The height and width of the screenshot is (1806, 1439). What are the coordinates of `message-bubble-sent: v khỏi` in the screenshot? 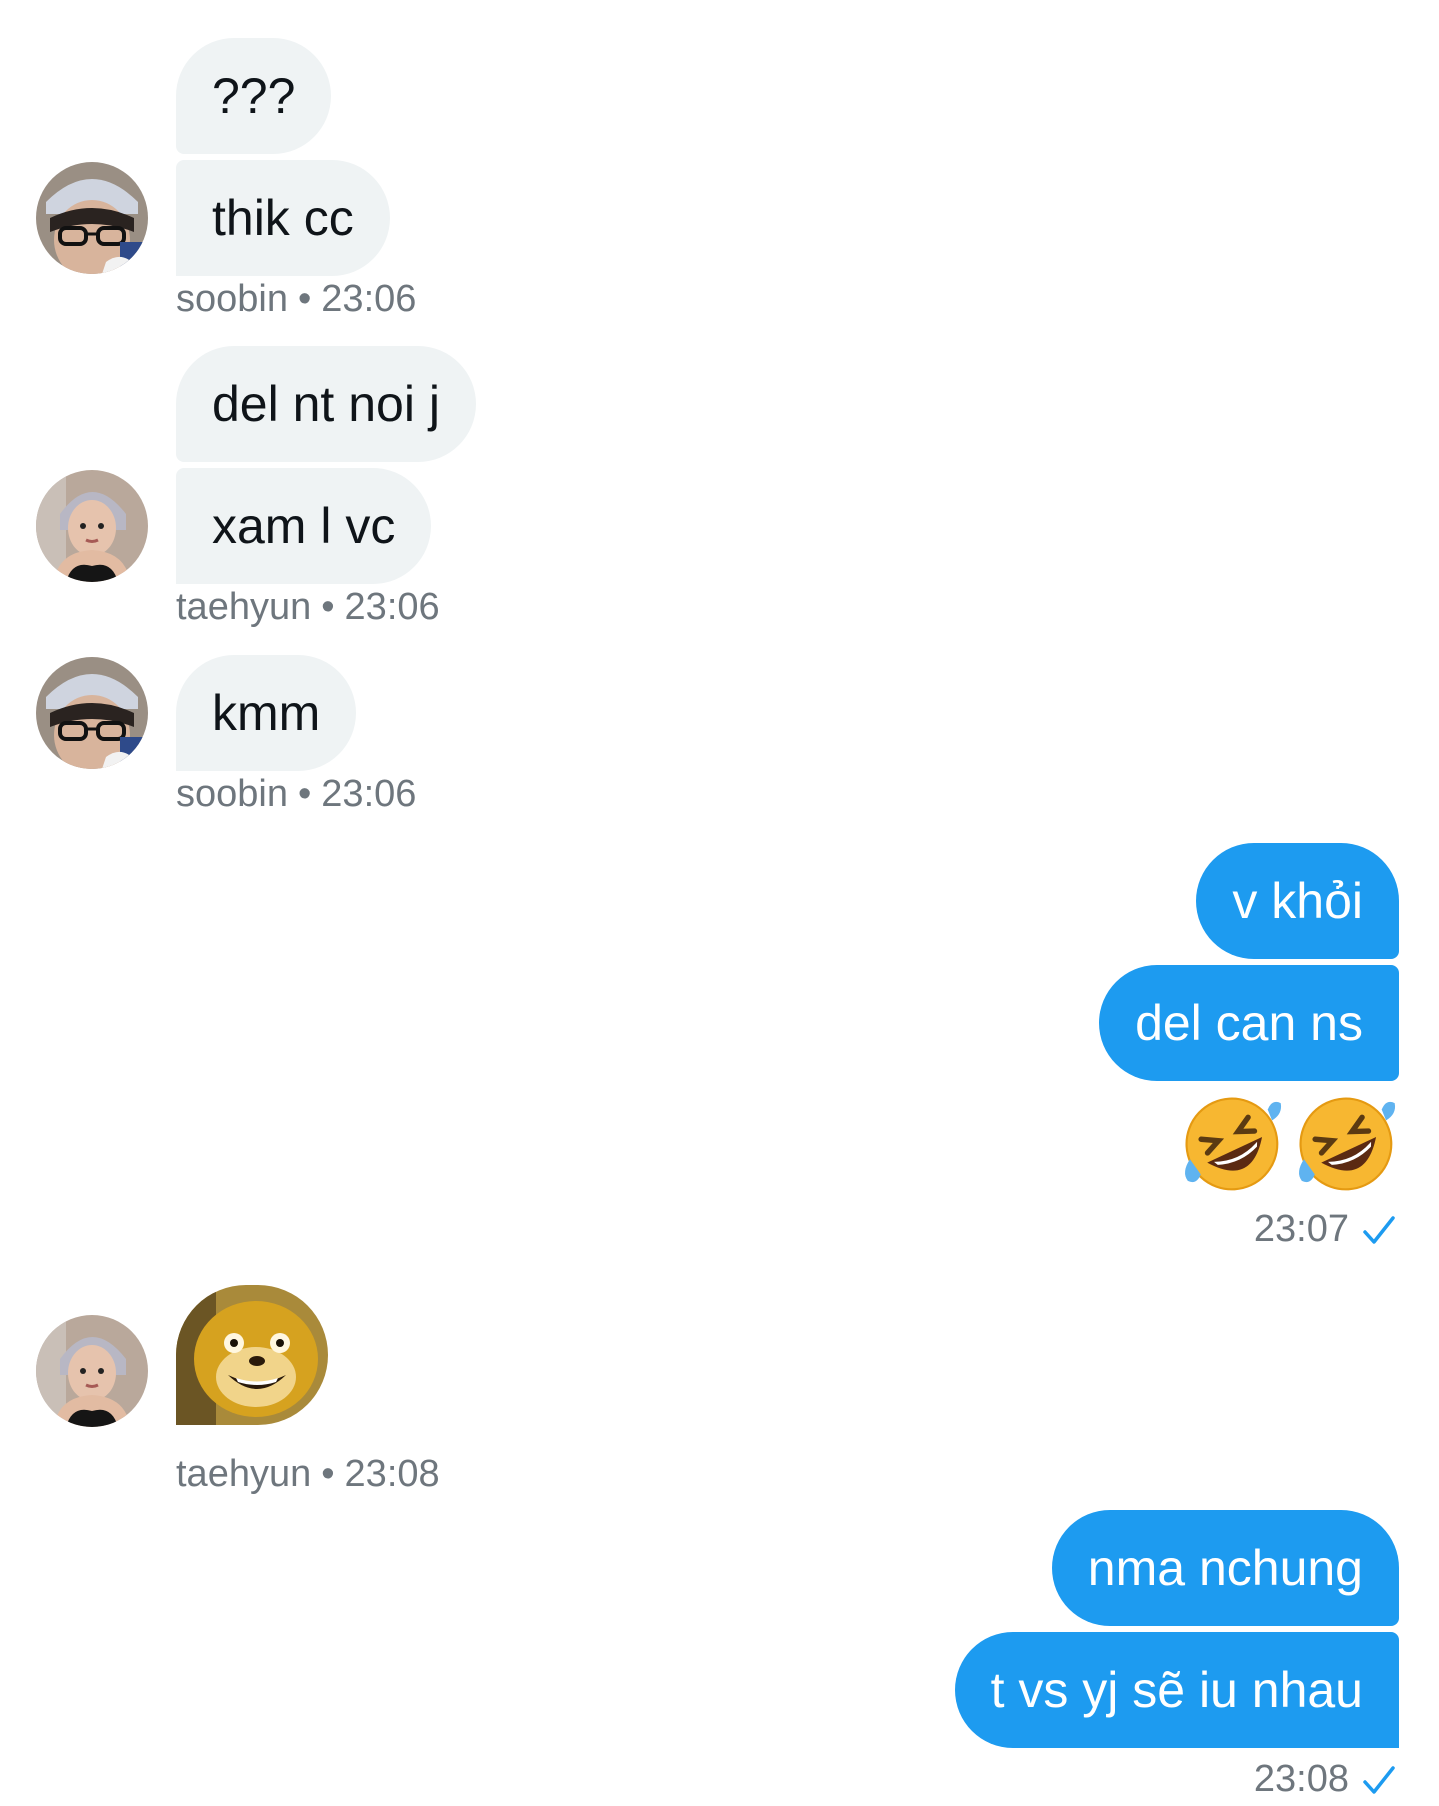 It's located at (1297, 901).